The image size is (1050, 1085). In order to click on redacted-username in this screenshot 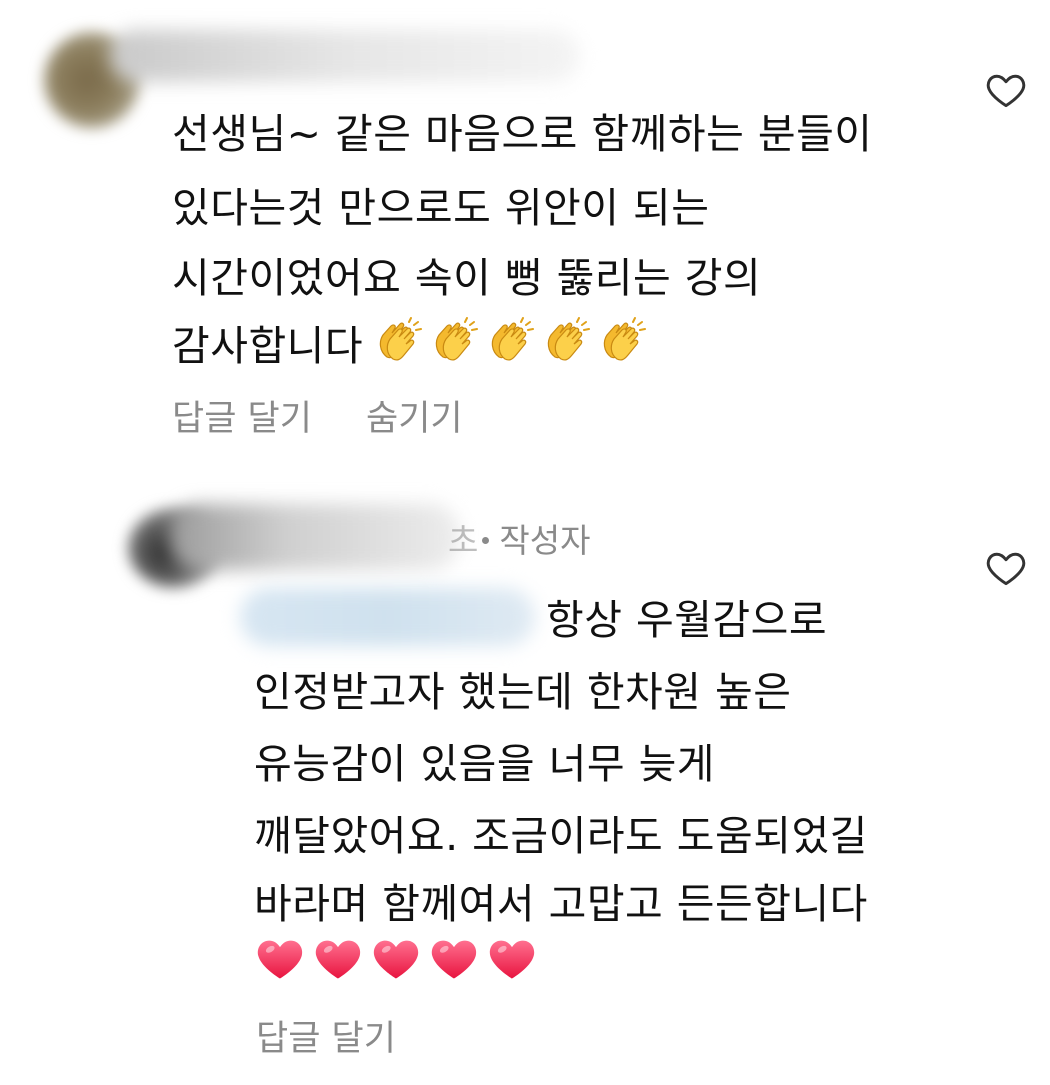, I will do `click(315, 537)`.